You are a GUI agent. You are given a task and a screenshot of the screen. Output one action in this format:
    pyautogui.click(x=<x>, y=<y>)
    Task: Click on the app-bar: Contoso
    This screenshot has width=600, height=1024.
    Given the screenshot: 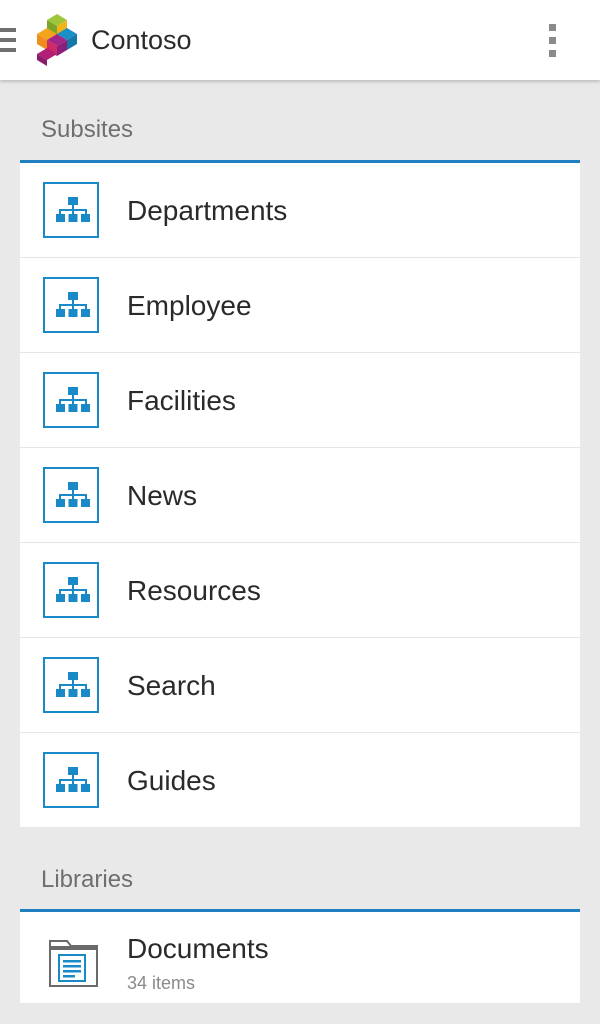 What is the action you would take?
    pyautogui.click(x=300, y=40)
    